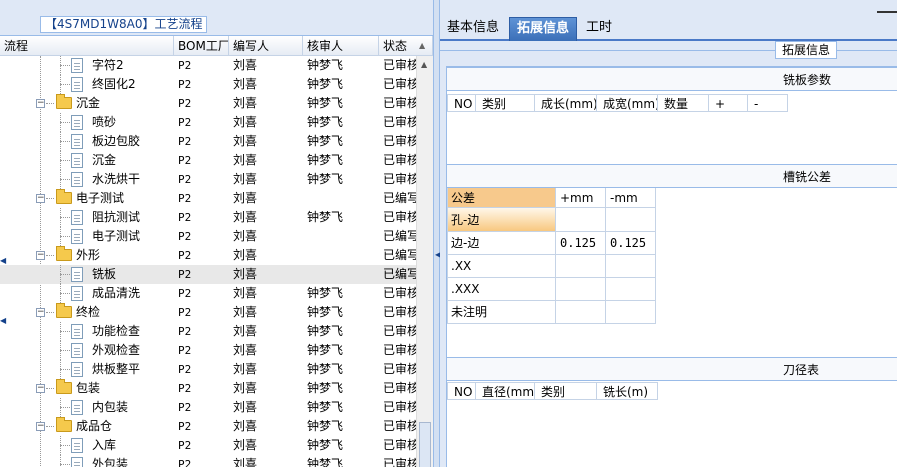  Describe the element at coordinates (3, 320) in the screenshot. I see `collapse-left-arrow-icon-2: ◀` at that location.